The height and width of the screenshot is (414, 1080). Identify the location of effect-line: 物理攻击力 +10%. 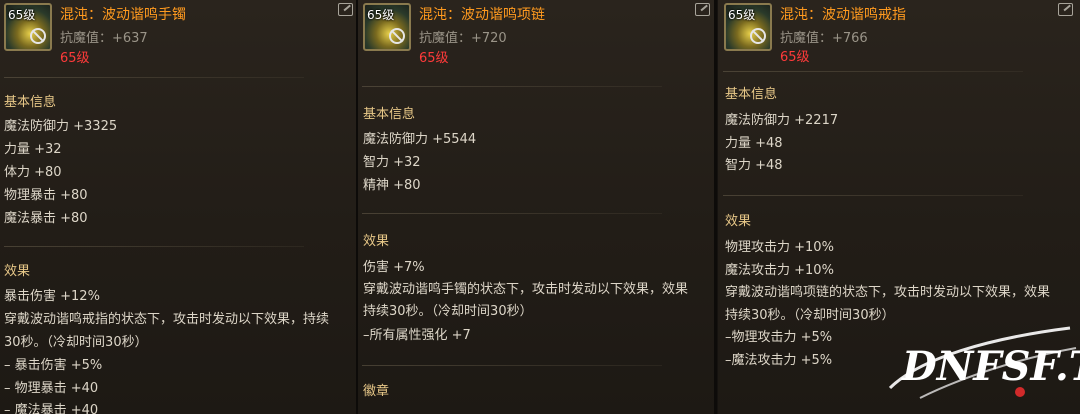
(779, 247).